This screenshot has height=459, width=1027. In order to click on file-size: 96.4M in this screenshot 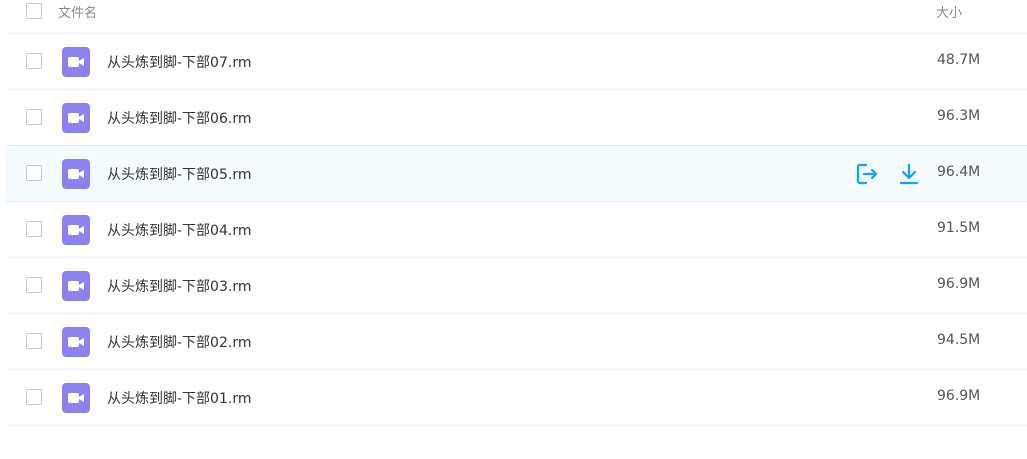, I will do `click(959, 172)`.